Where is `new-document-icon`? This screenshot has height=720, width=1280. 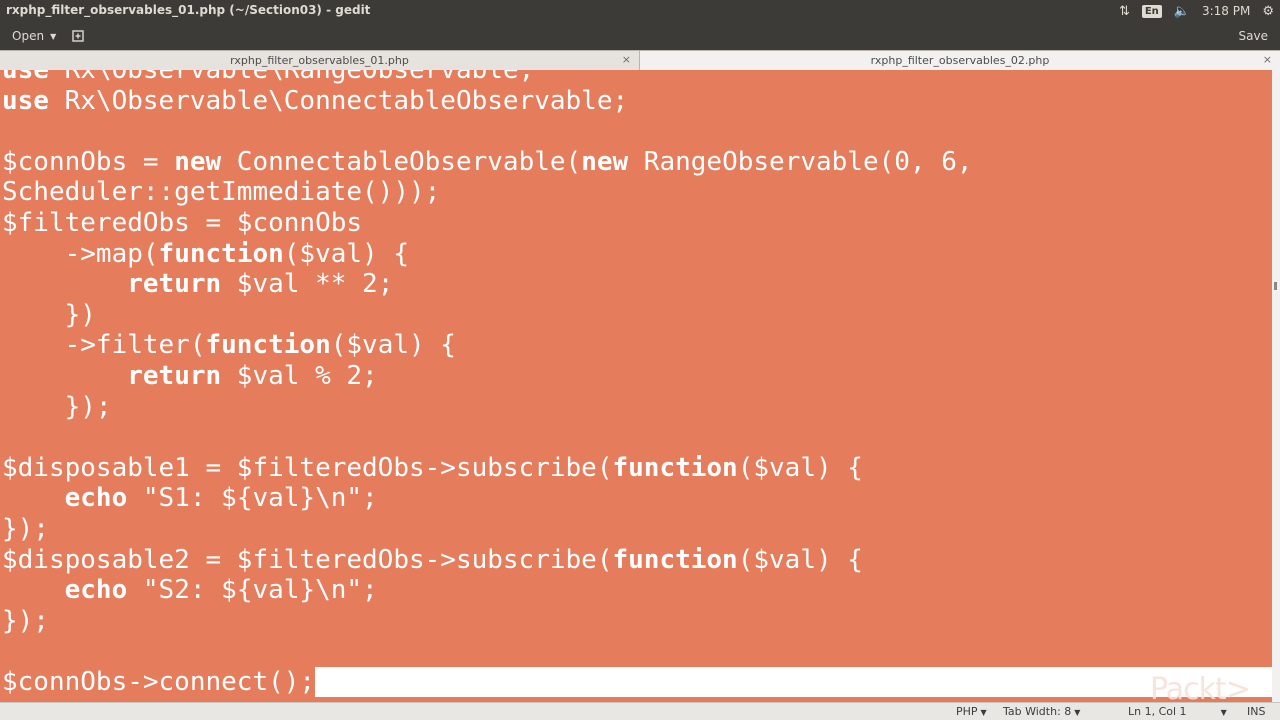
new-document-icon is located at coordinates (78, 36).